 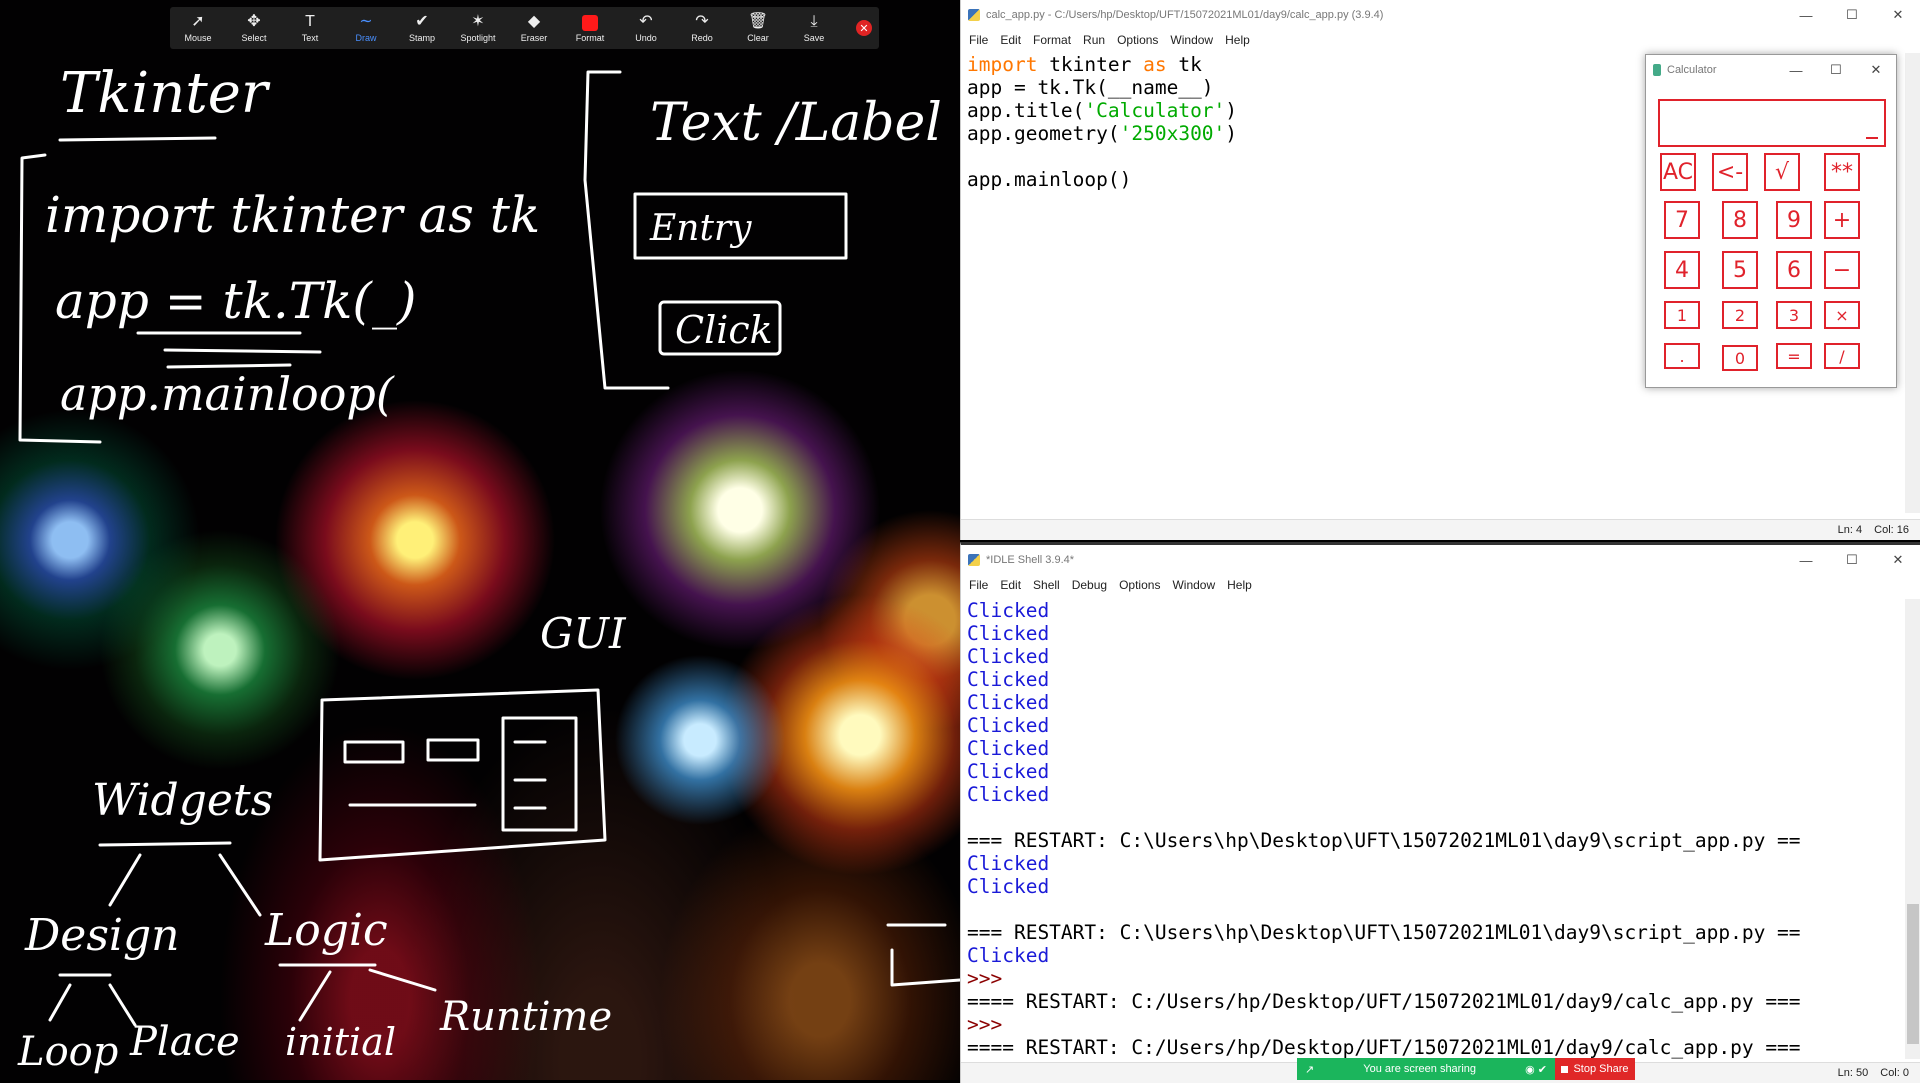 I want to click on tool-stamp: ✔ Stamp, so click(x=422, y=28).